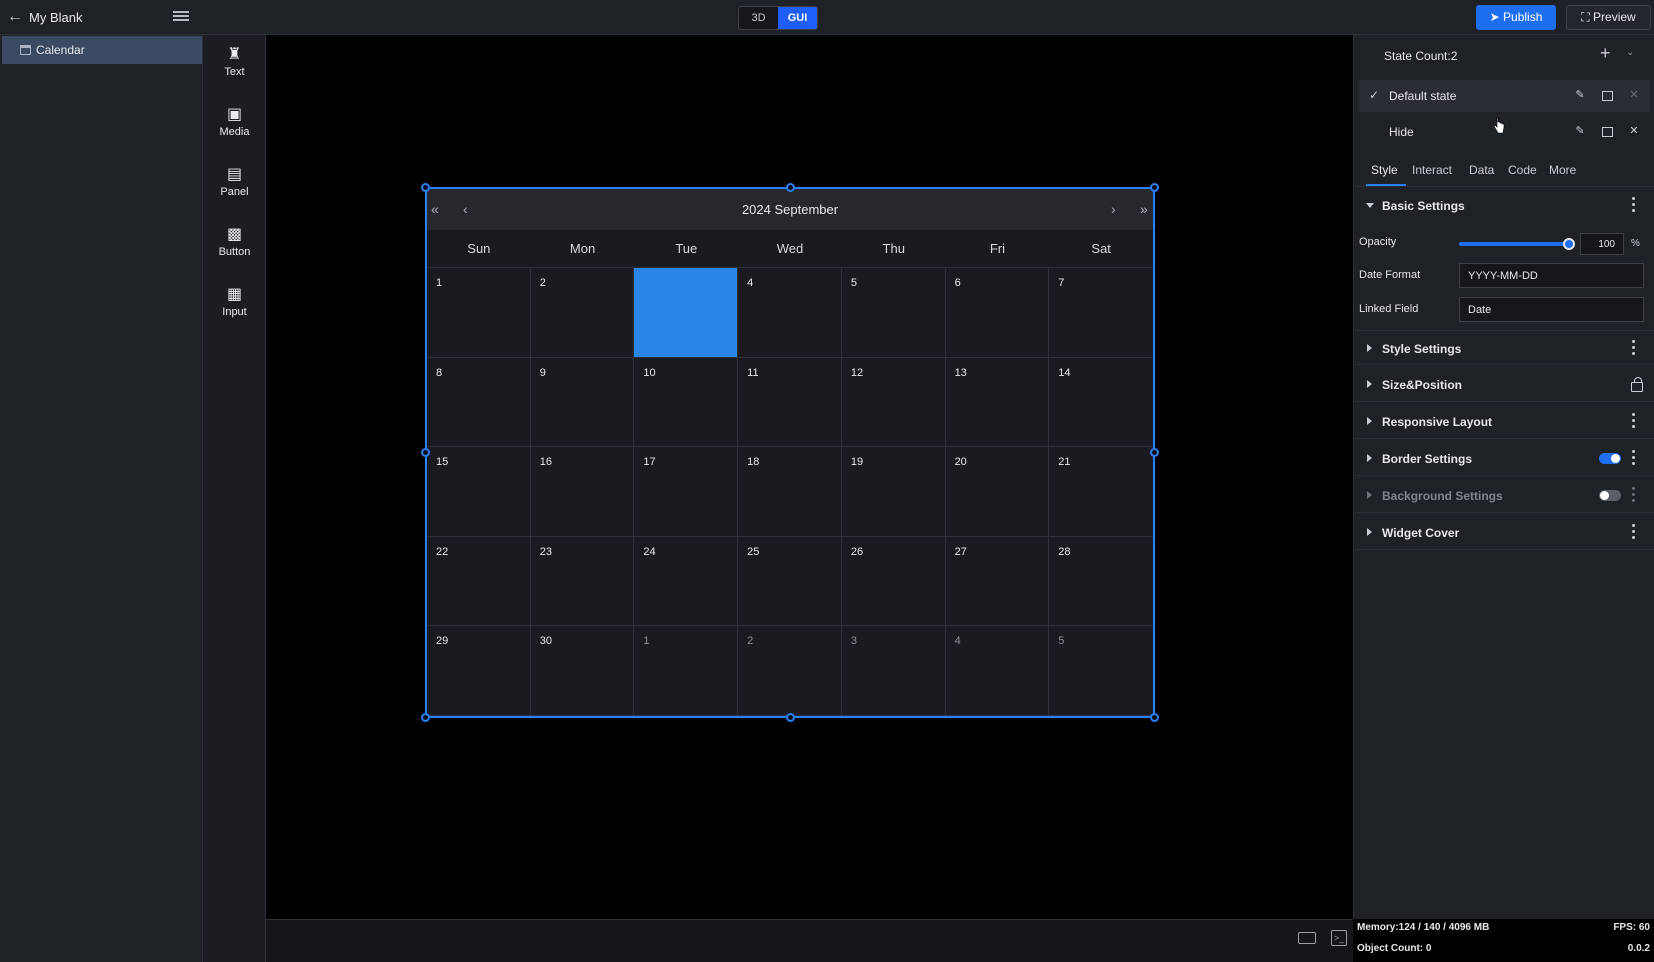 This screenshot has height=962, width=1654. Describe the element at coordinates (1504, 384) in the screenshot. I see `section-size-position: Size&Position` at that location.